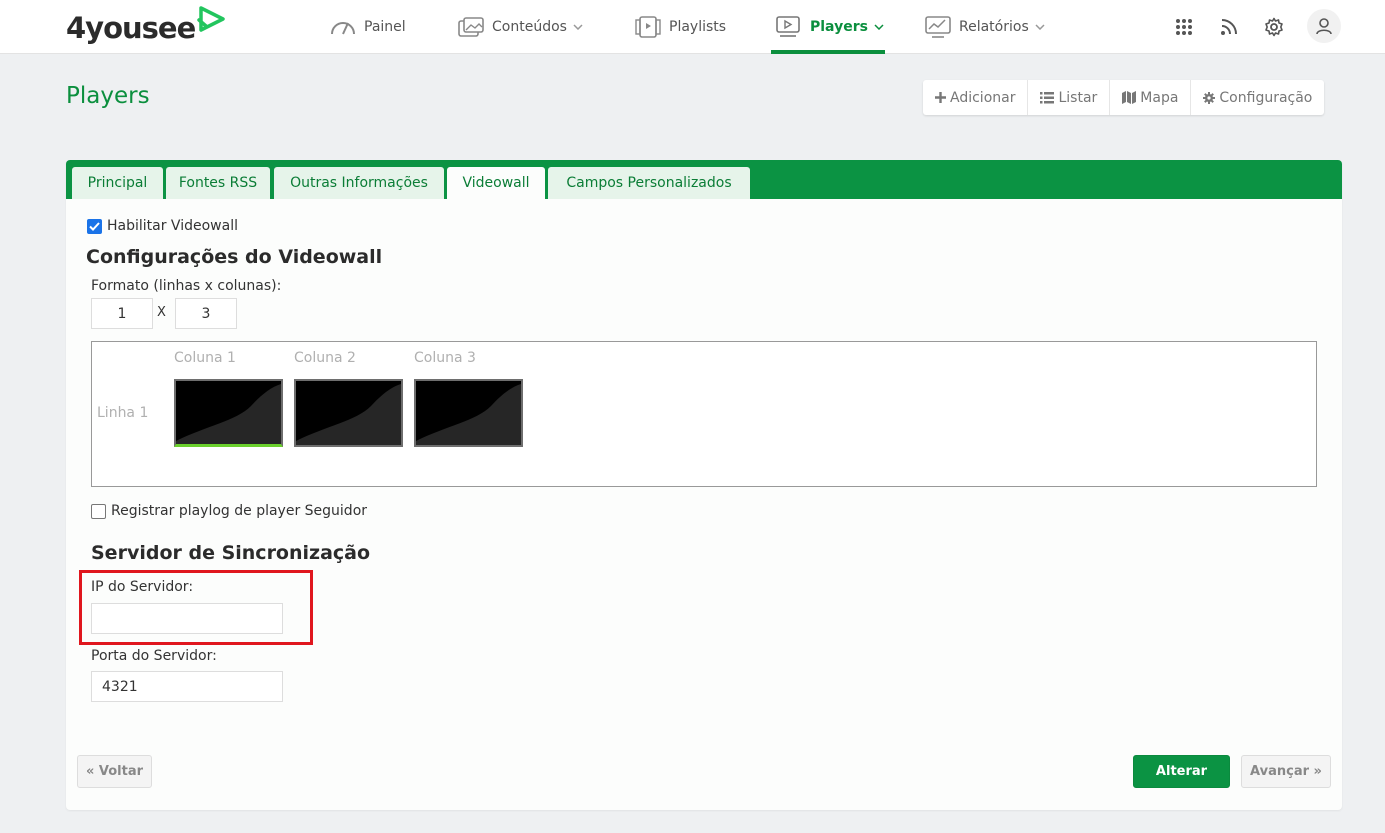 The height and width of the screenshot is (833, 1385). What do you see at coordinates (231, 553) in the screenshot?
I see `sync-section-title: Servidor de Sincronização` at bounding box center [231, 553].